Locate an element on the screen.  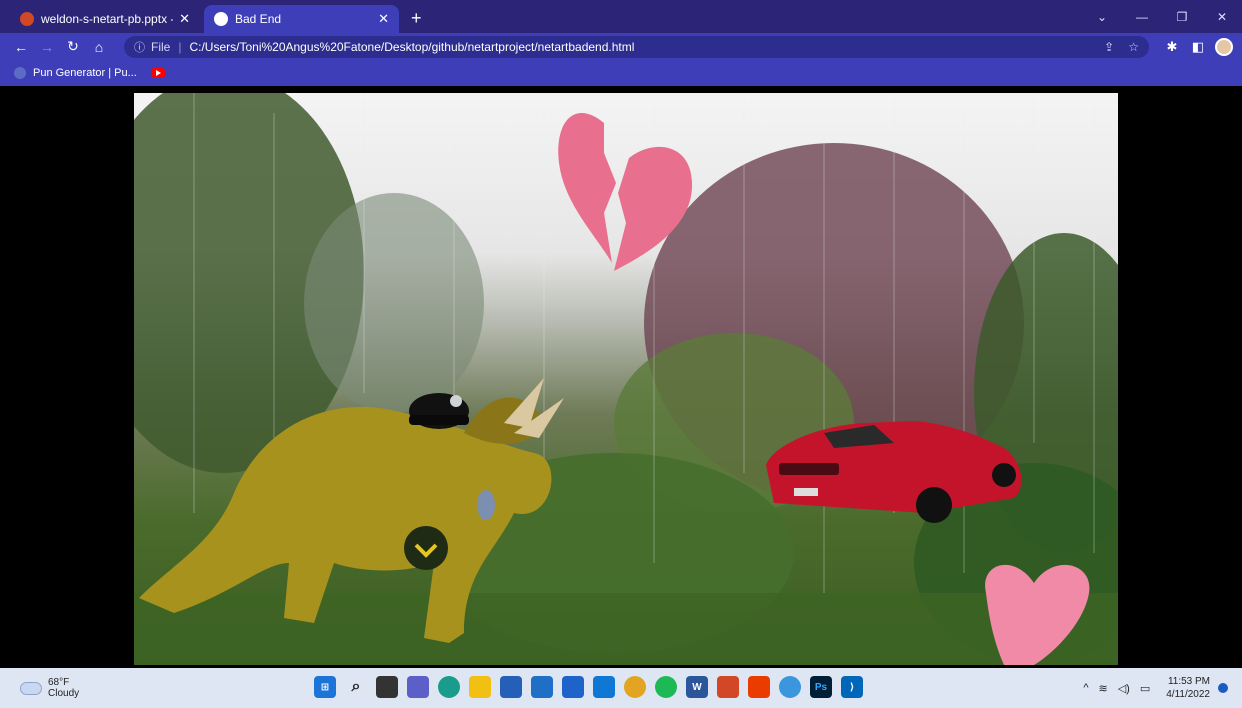
weather-widget: 68°F Cloudy is located at coordinates (49, 688).